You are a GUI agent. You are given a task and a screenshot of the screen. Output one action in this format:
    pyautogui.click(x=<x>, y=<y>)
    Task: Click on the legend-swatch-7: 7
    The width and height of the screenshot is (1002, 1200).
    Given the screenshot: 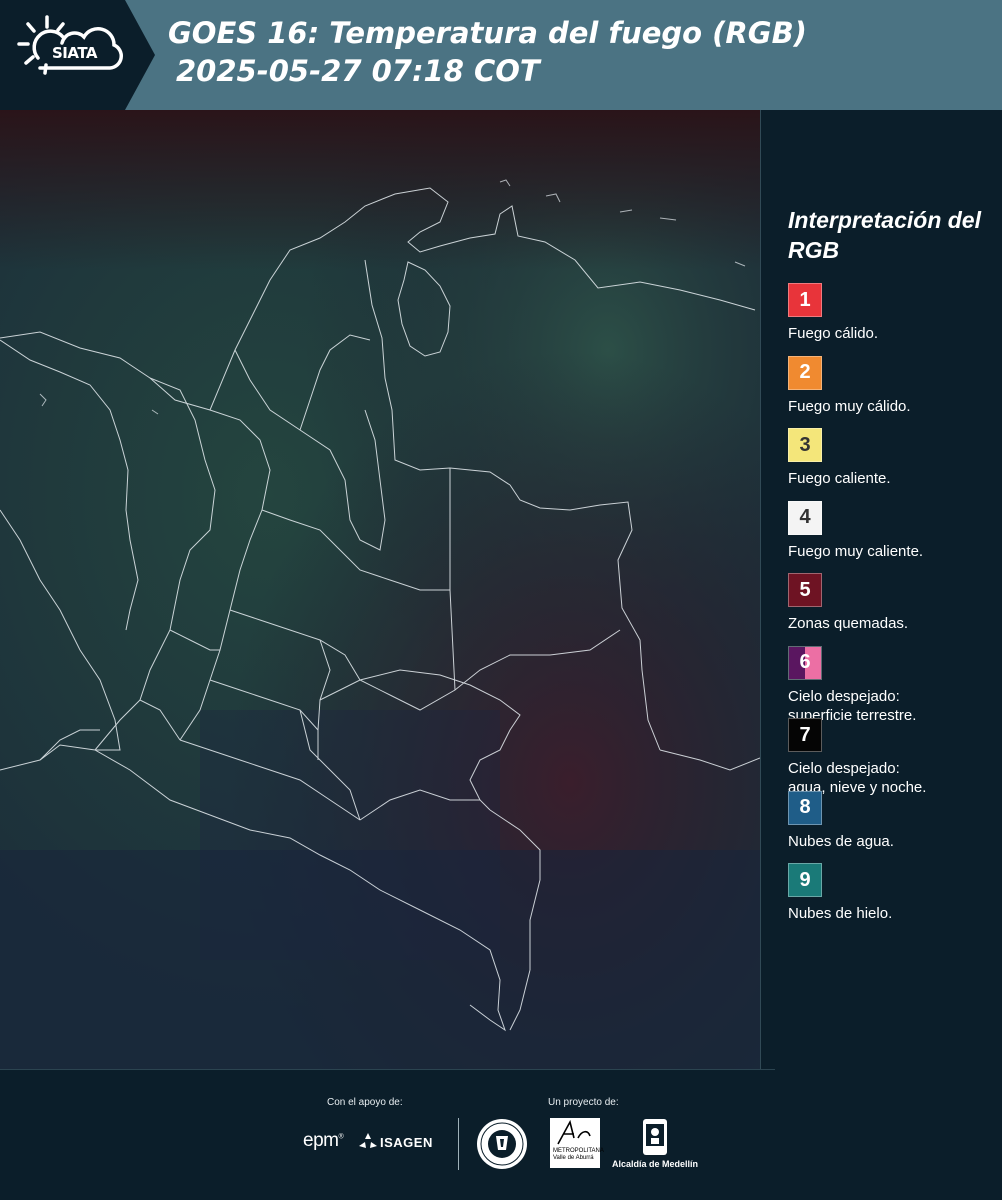 What is the action you would take?
    pyautogui.click(x=805, y=735)
    